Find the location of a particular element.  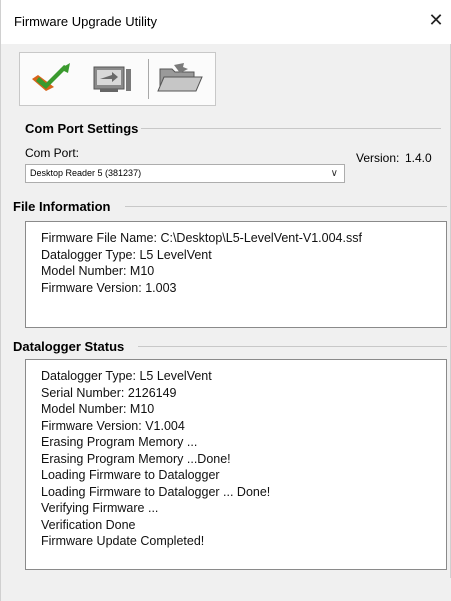

com-port-selected-value: Desktop Reader 5 (381237) is located at coordinates (86, 173).